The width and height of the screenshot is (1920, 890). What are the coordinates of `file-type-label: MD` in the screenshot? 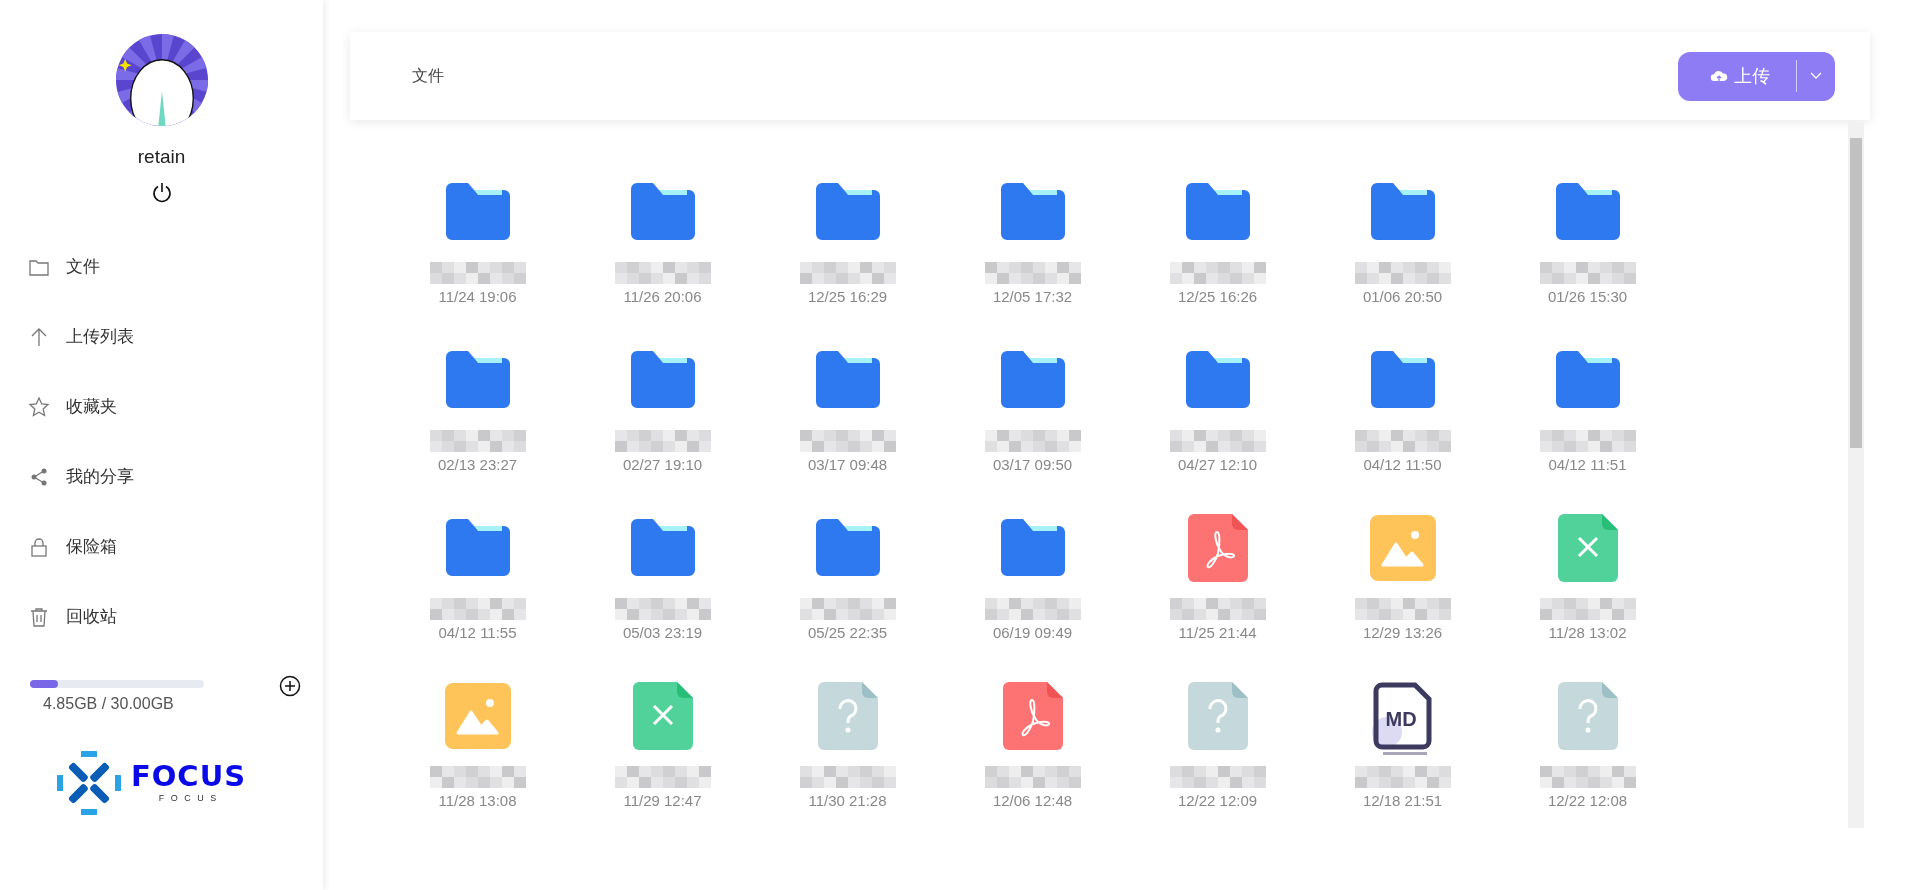 It's located at (1401, 719).